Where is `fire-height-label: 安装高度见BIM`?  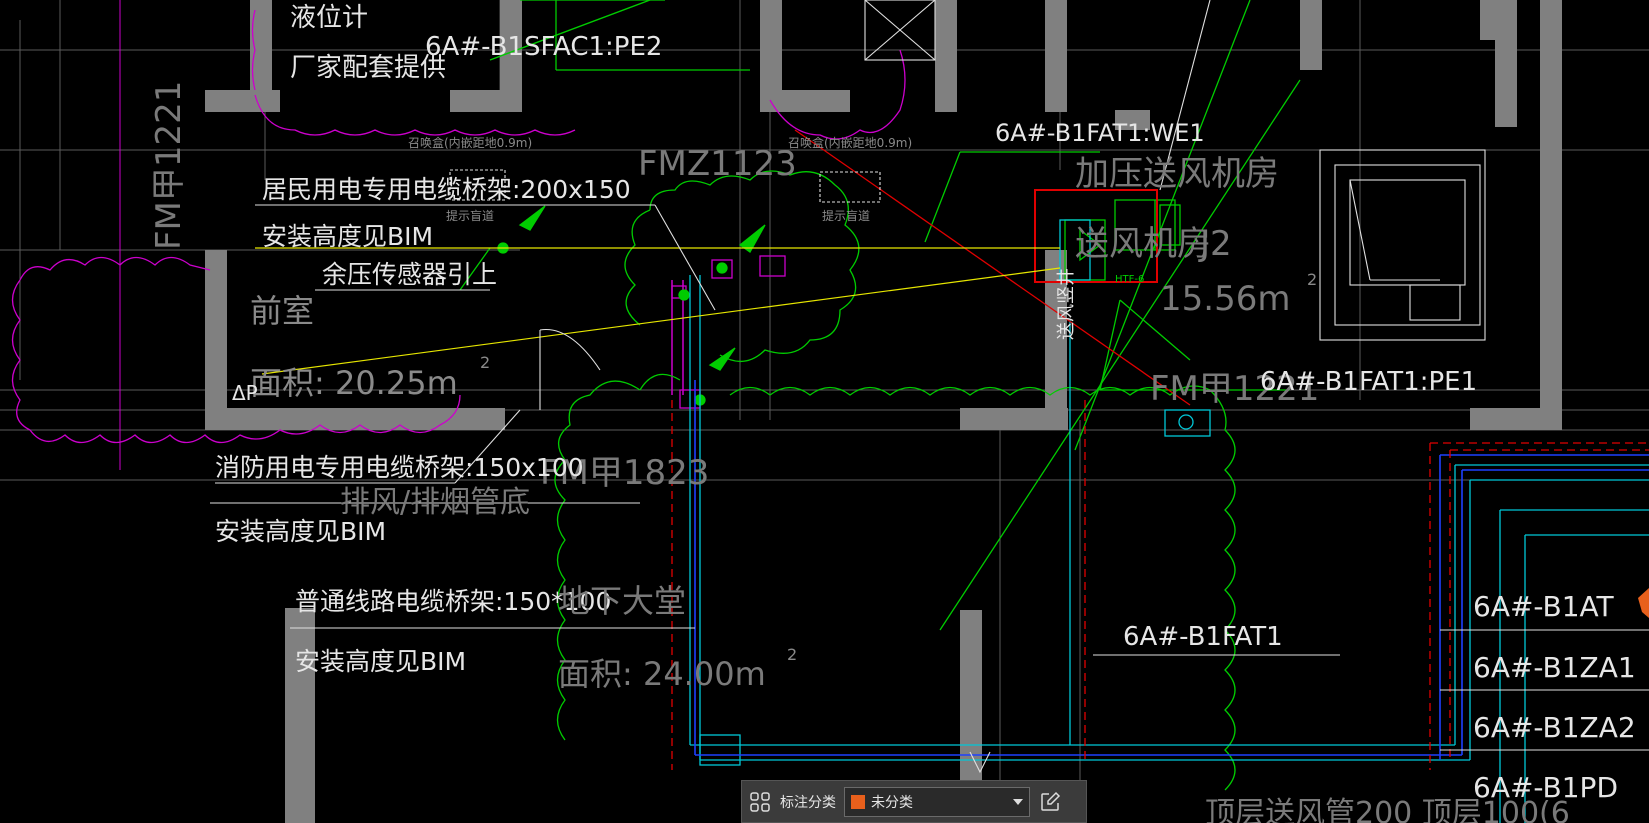
fire-height-label: 安装高度见BIM is located at coordinates (300, 531).